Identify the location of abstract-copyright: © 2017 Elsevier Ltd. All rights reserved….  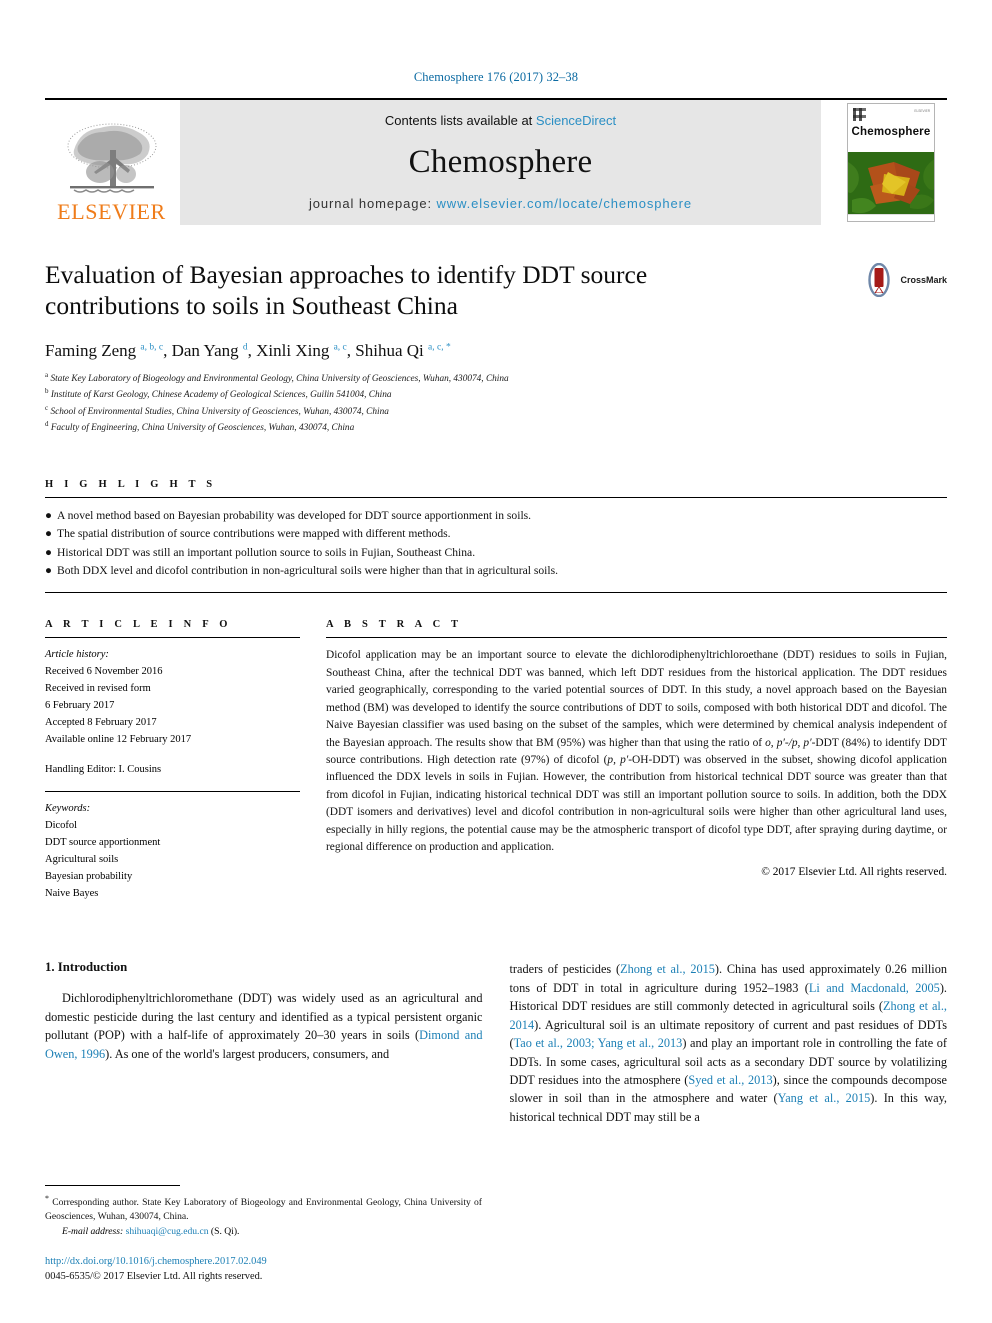
(854, 871).